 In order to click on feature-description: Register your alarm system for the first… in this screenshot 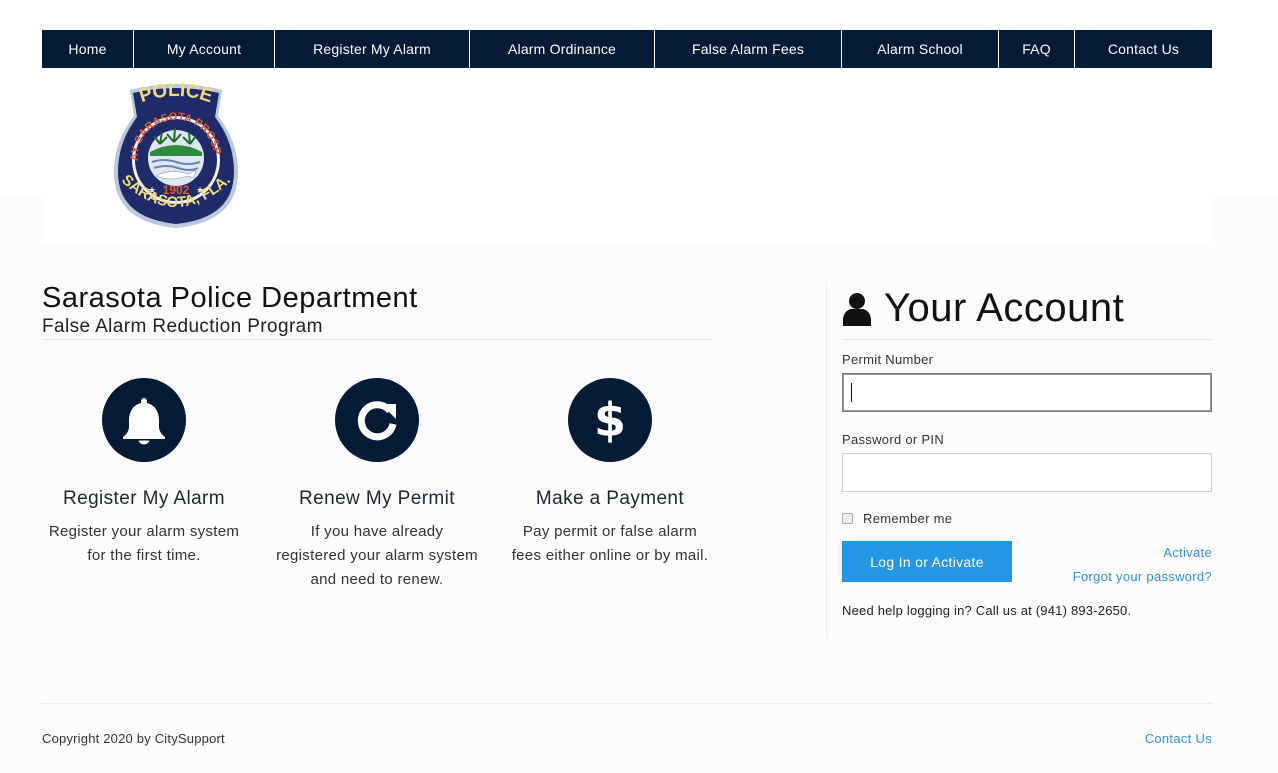, I will do `click(144, 543)`.